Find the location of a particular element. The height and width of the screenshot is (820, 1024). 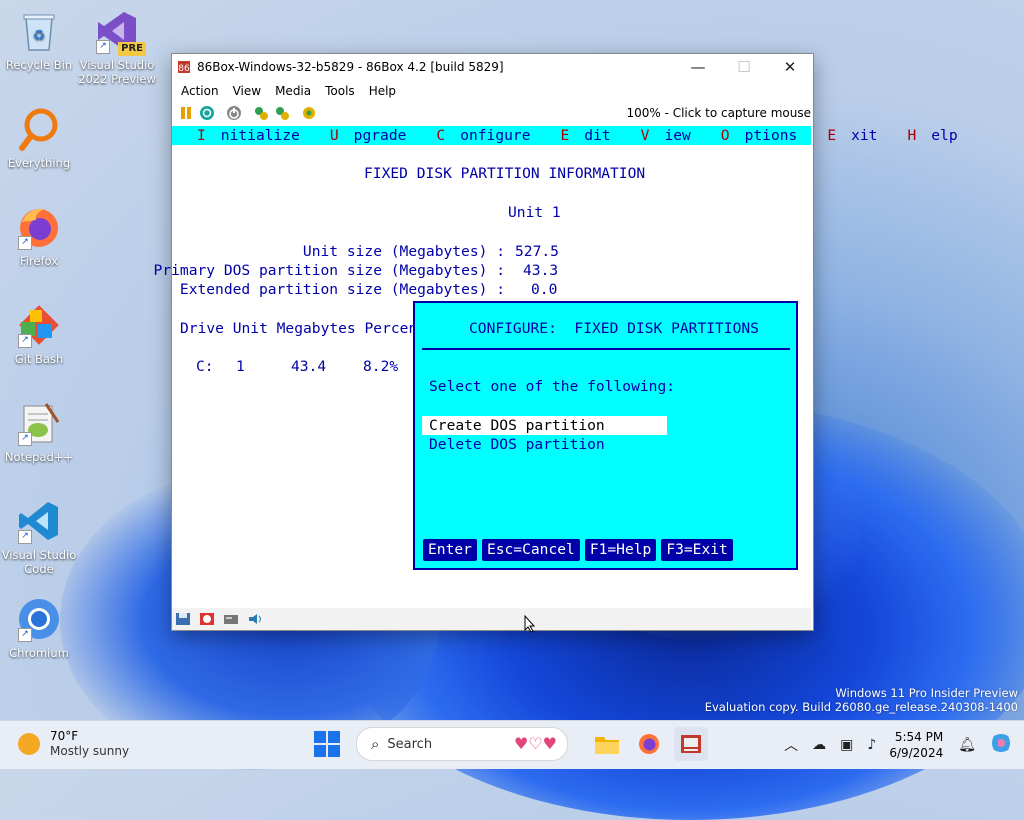

menu-media: Media is located at coordinates (293, 91).